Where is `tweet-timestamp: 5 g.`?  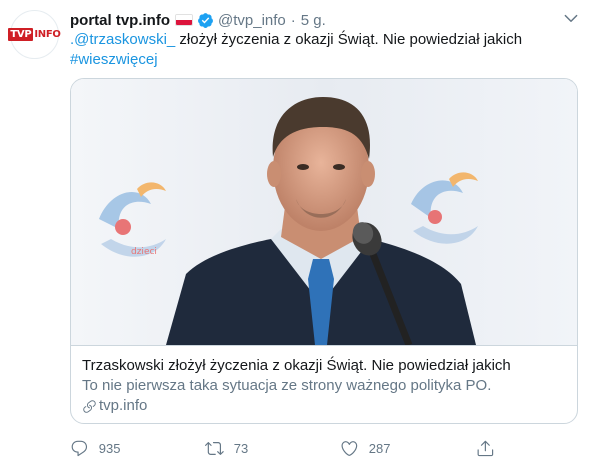 tweet-timestamp: 5 g. is located at coordinates (313, 20).